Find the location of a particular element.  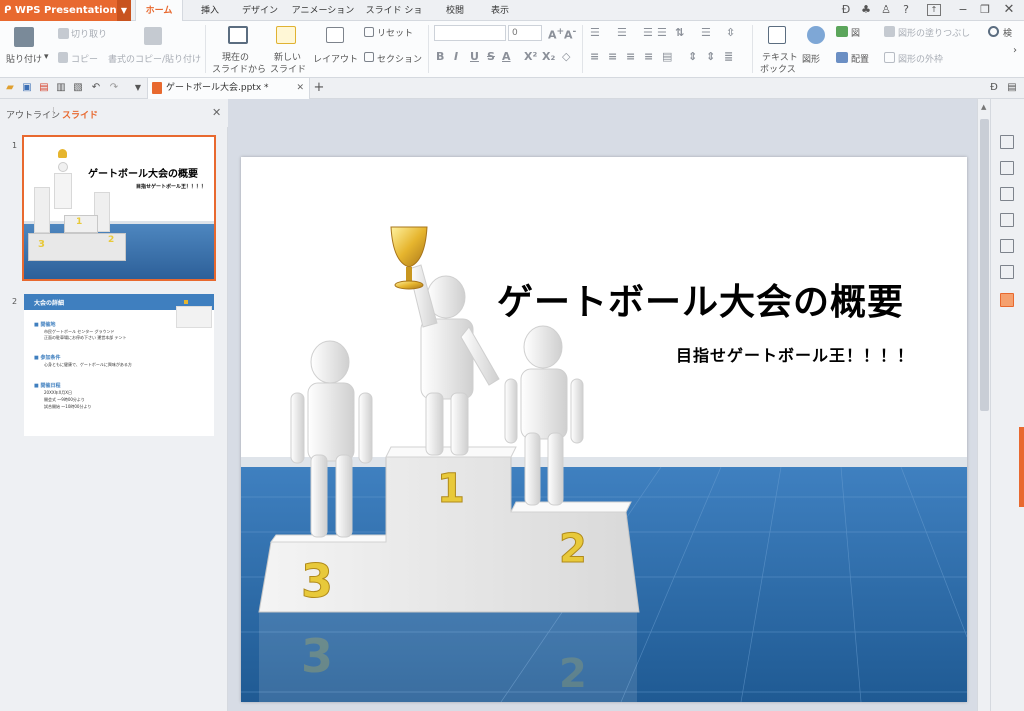

paste-icon is located at coordinates (24, 37).